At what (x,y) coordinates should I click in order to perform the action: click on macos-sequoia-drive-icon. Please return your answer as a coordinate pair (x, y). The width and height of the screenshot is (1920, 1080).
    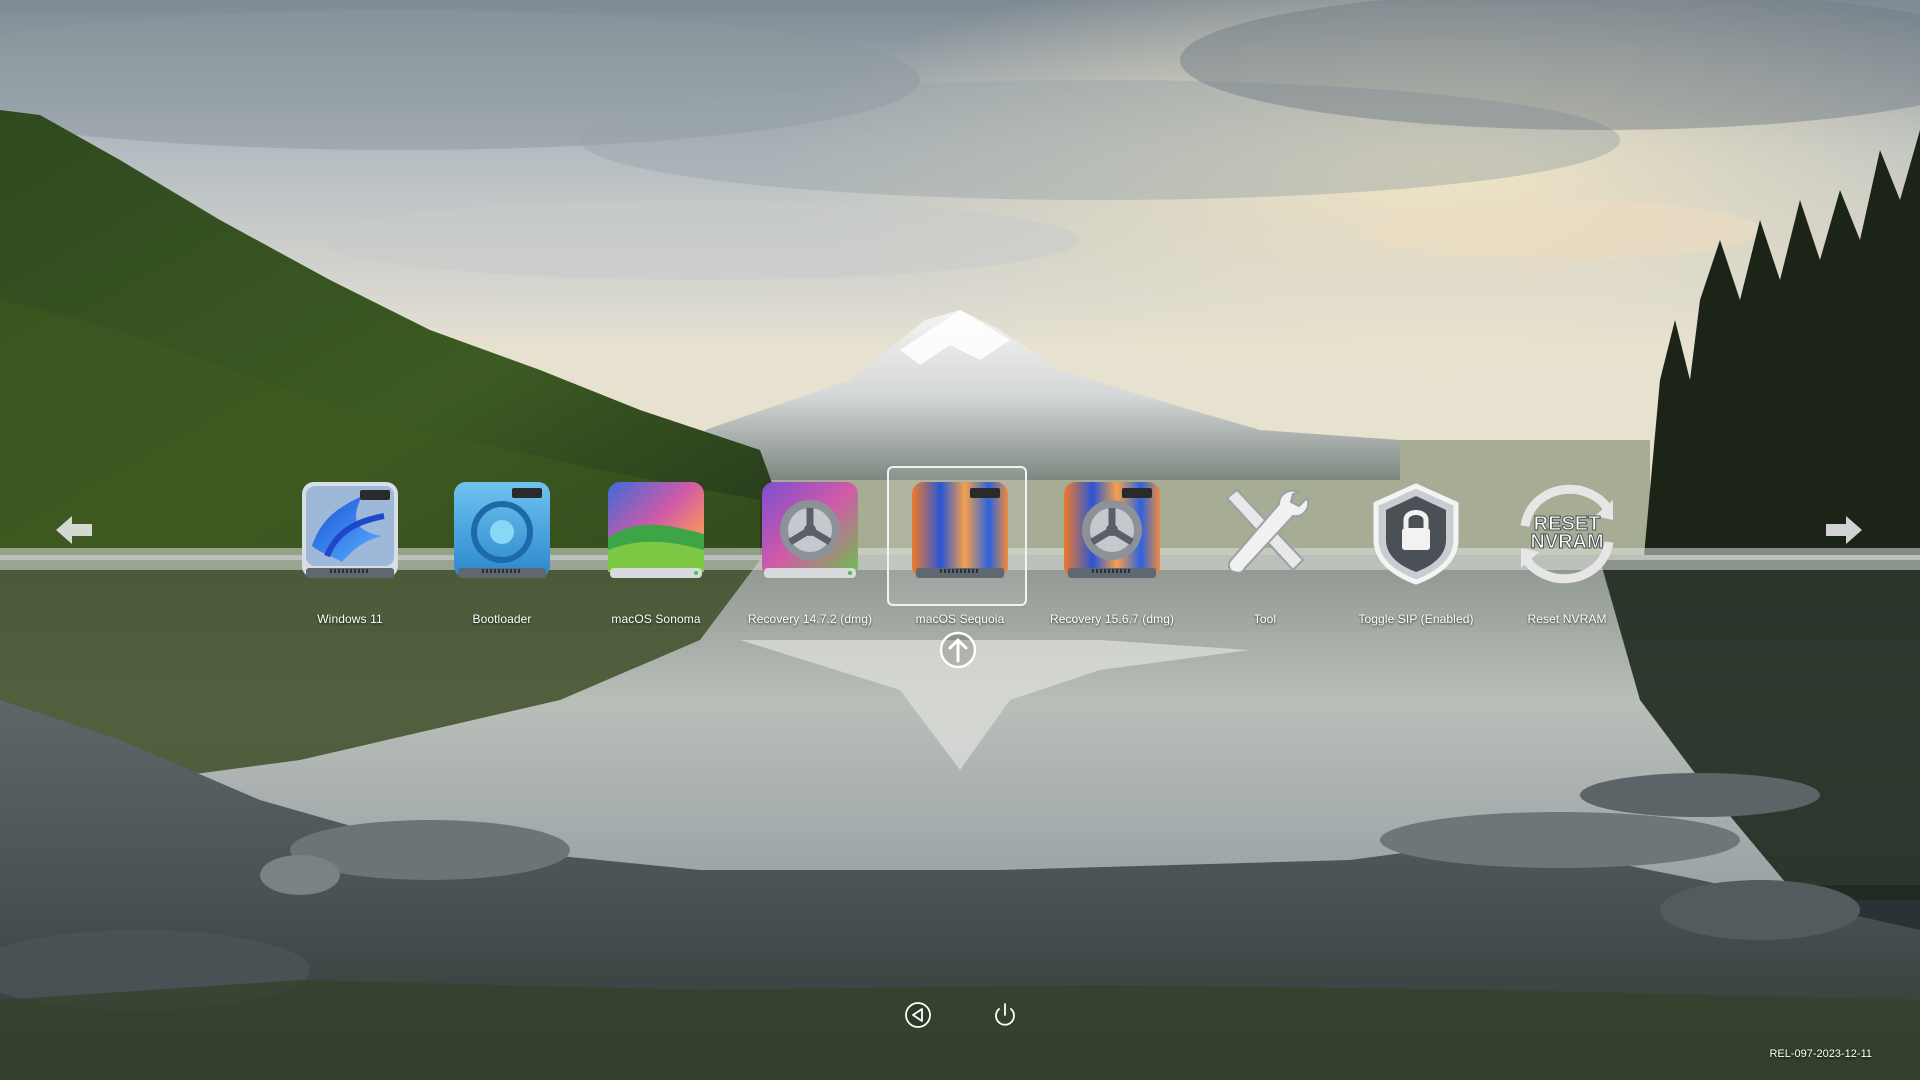
    Looking at the image, I should click on (960, 530).